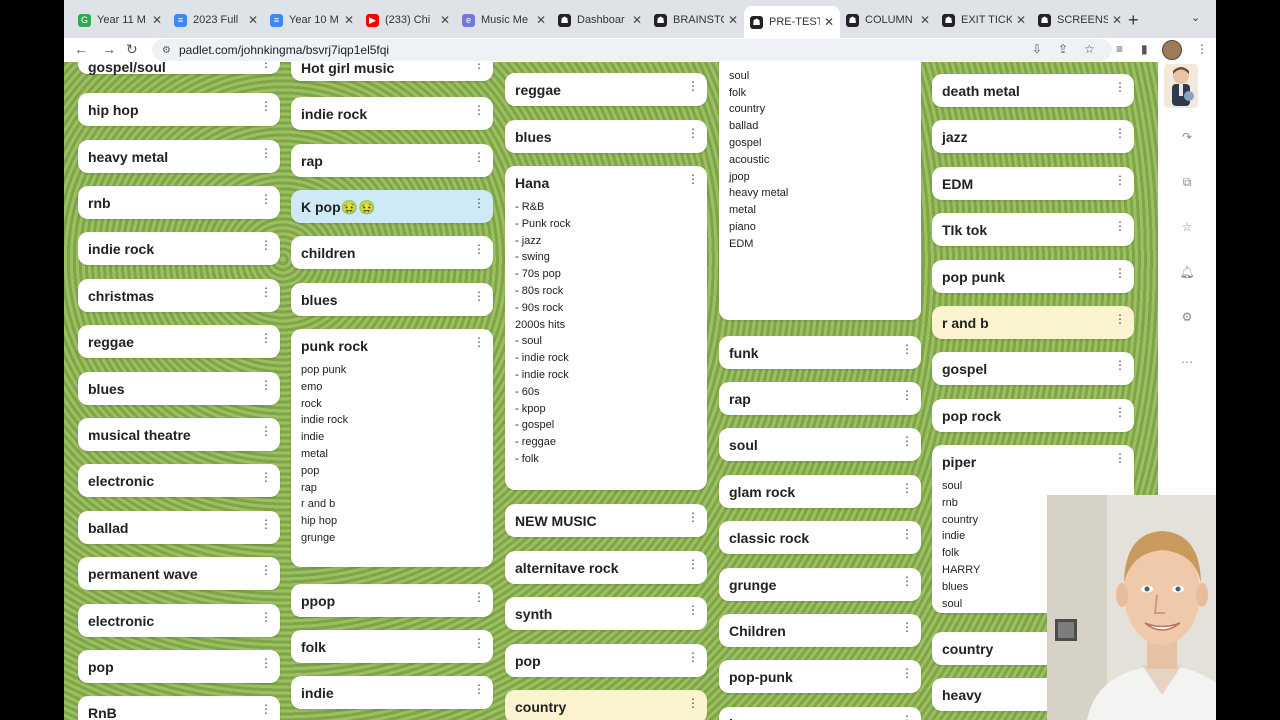 The image size is (1280, 720). Describe the element at coordinates (179, 295) in the screenshot. I see `post-card: christmas ⋮` at that location.